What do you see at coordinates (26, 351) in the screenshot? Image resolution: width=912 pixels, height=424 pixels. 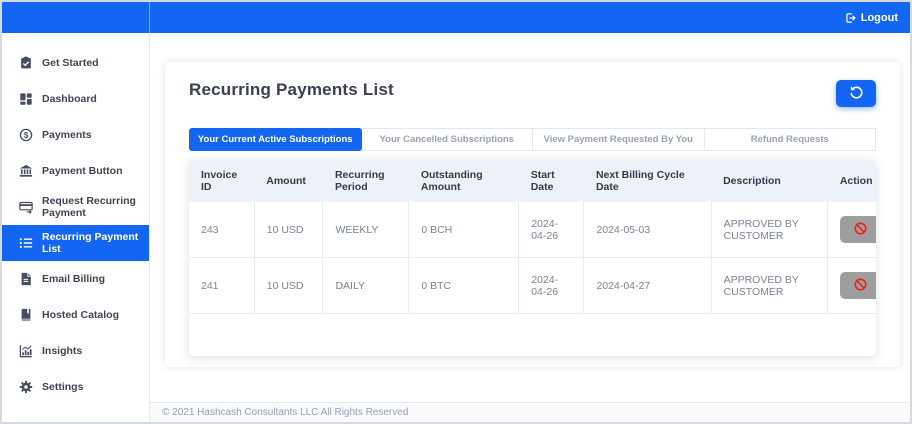 I see `chart-icon` at bounding box center [26, 351].